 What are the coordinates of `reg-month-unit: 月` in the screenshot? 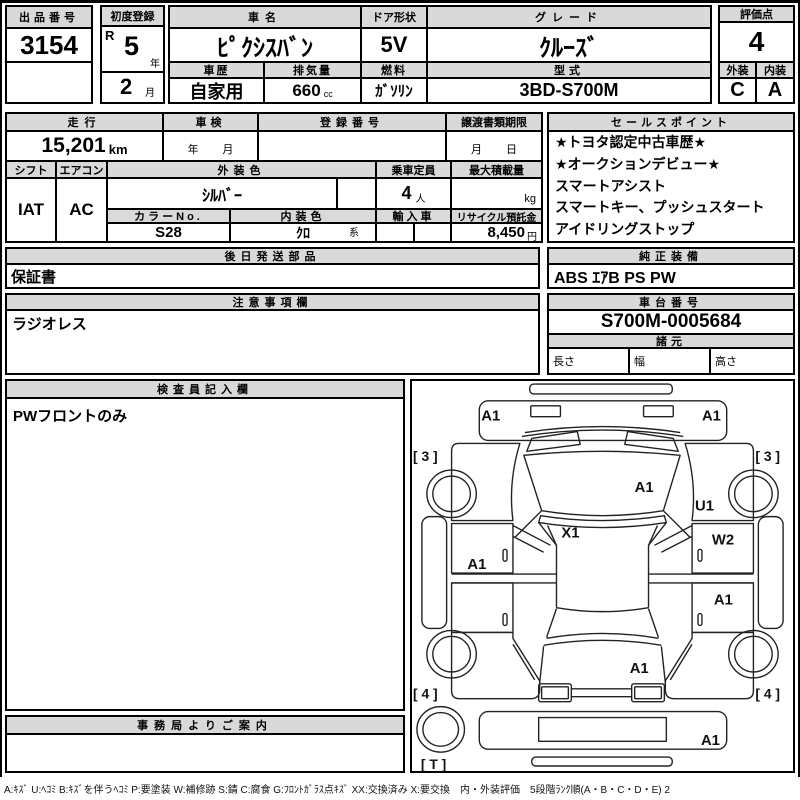 It's located at (150, 93).